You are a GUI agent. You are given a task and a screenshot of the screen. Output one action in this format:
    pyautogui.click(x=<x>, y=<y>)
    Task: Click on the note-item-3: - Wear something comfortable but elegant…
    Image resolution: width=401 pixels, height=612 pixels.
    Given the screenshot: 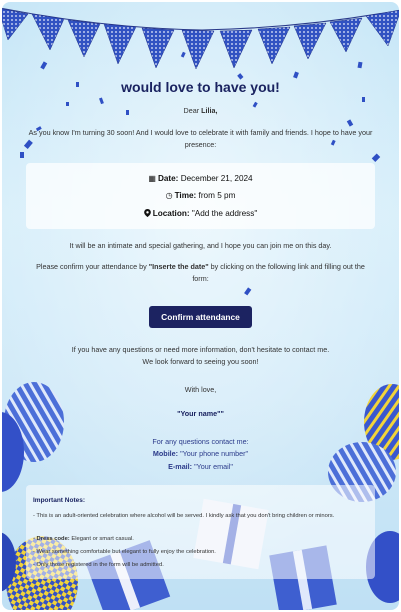 What is the action you would take?
    pyautogui.click(x=124, y=552)
    